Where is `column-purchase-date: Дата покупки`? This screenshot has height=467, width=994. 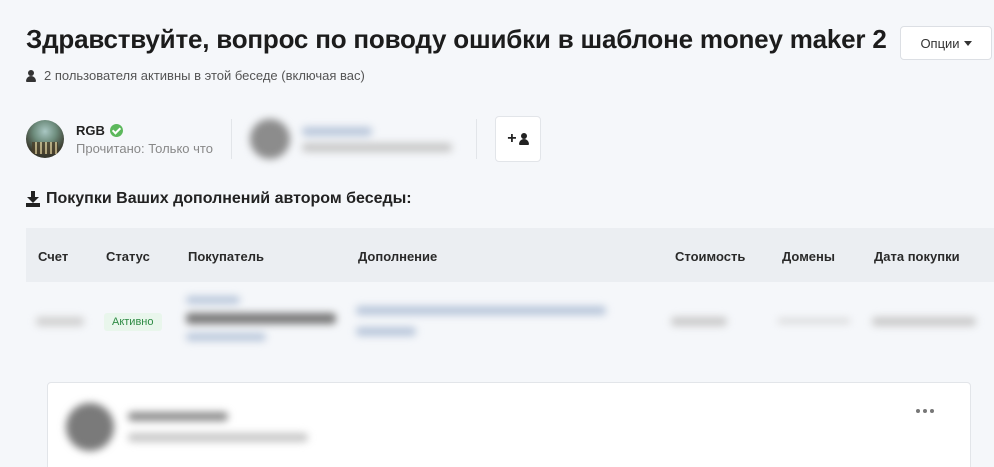
column-purchase-date: Дата покупки is located at coordinates (917, 256).